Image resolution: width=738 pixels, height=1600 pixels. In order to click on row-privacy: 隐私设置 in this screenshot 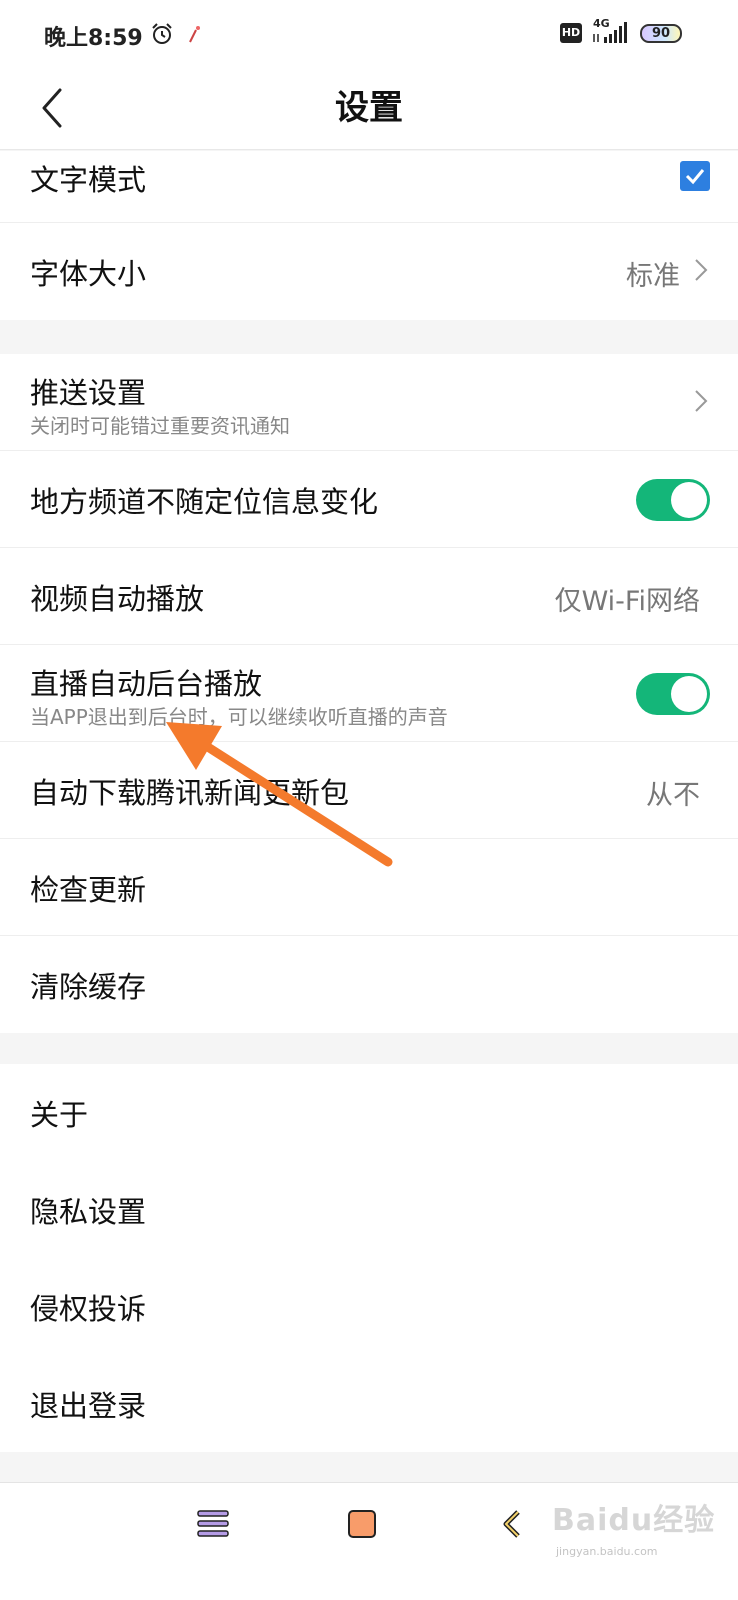, I will do `click(369, 1209)`.